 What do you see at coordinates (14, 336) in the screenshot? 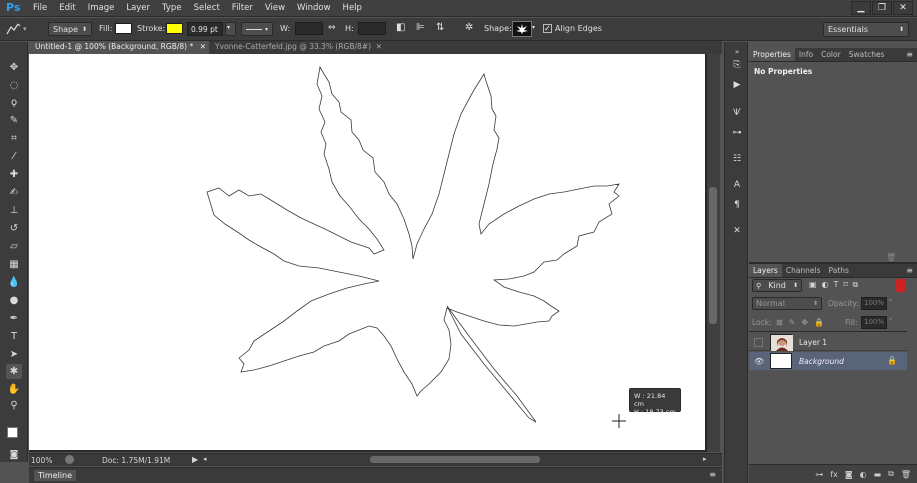
I see `type-tool-icon: T` at bounding box center [14, 336].